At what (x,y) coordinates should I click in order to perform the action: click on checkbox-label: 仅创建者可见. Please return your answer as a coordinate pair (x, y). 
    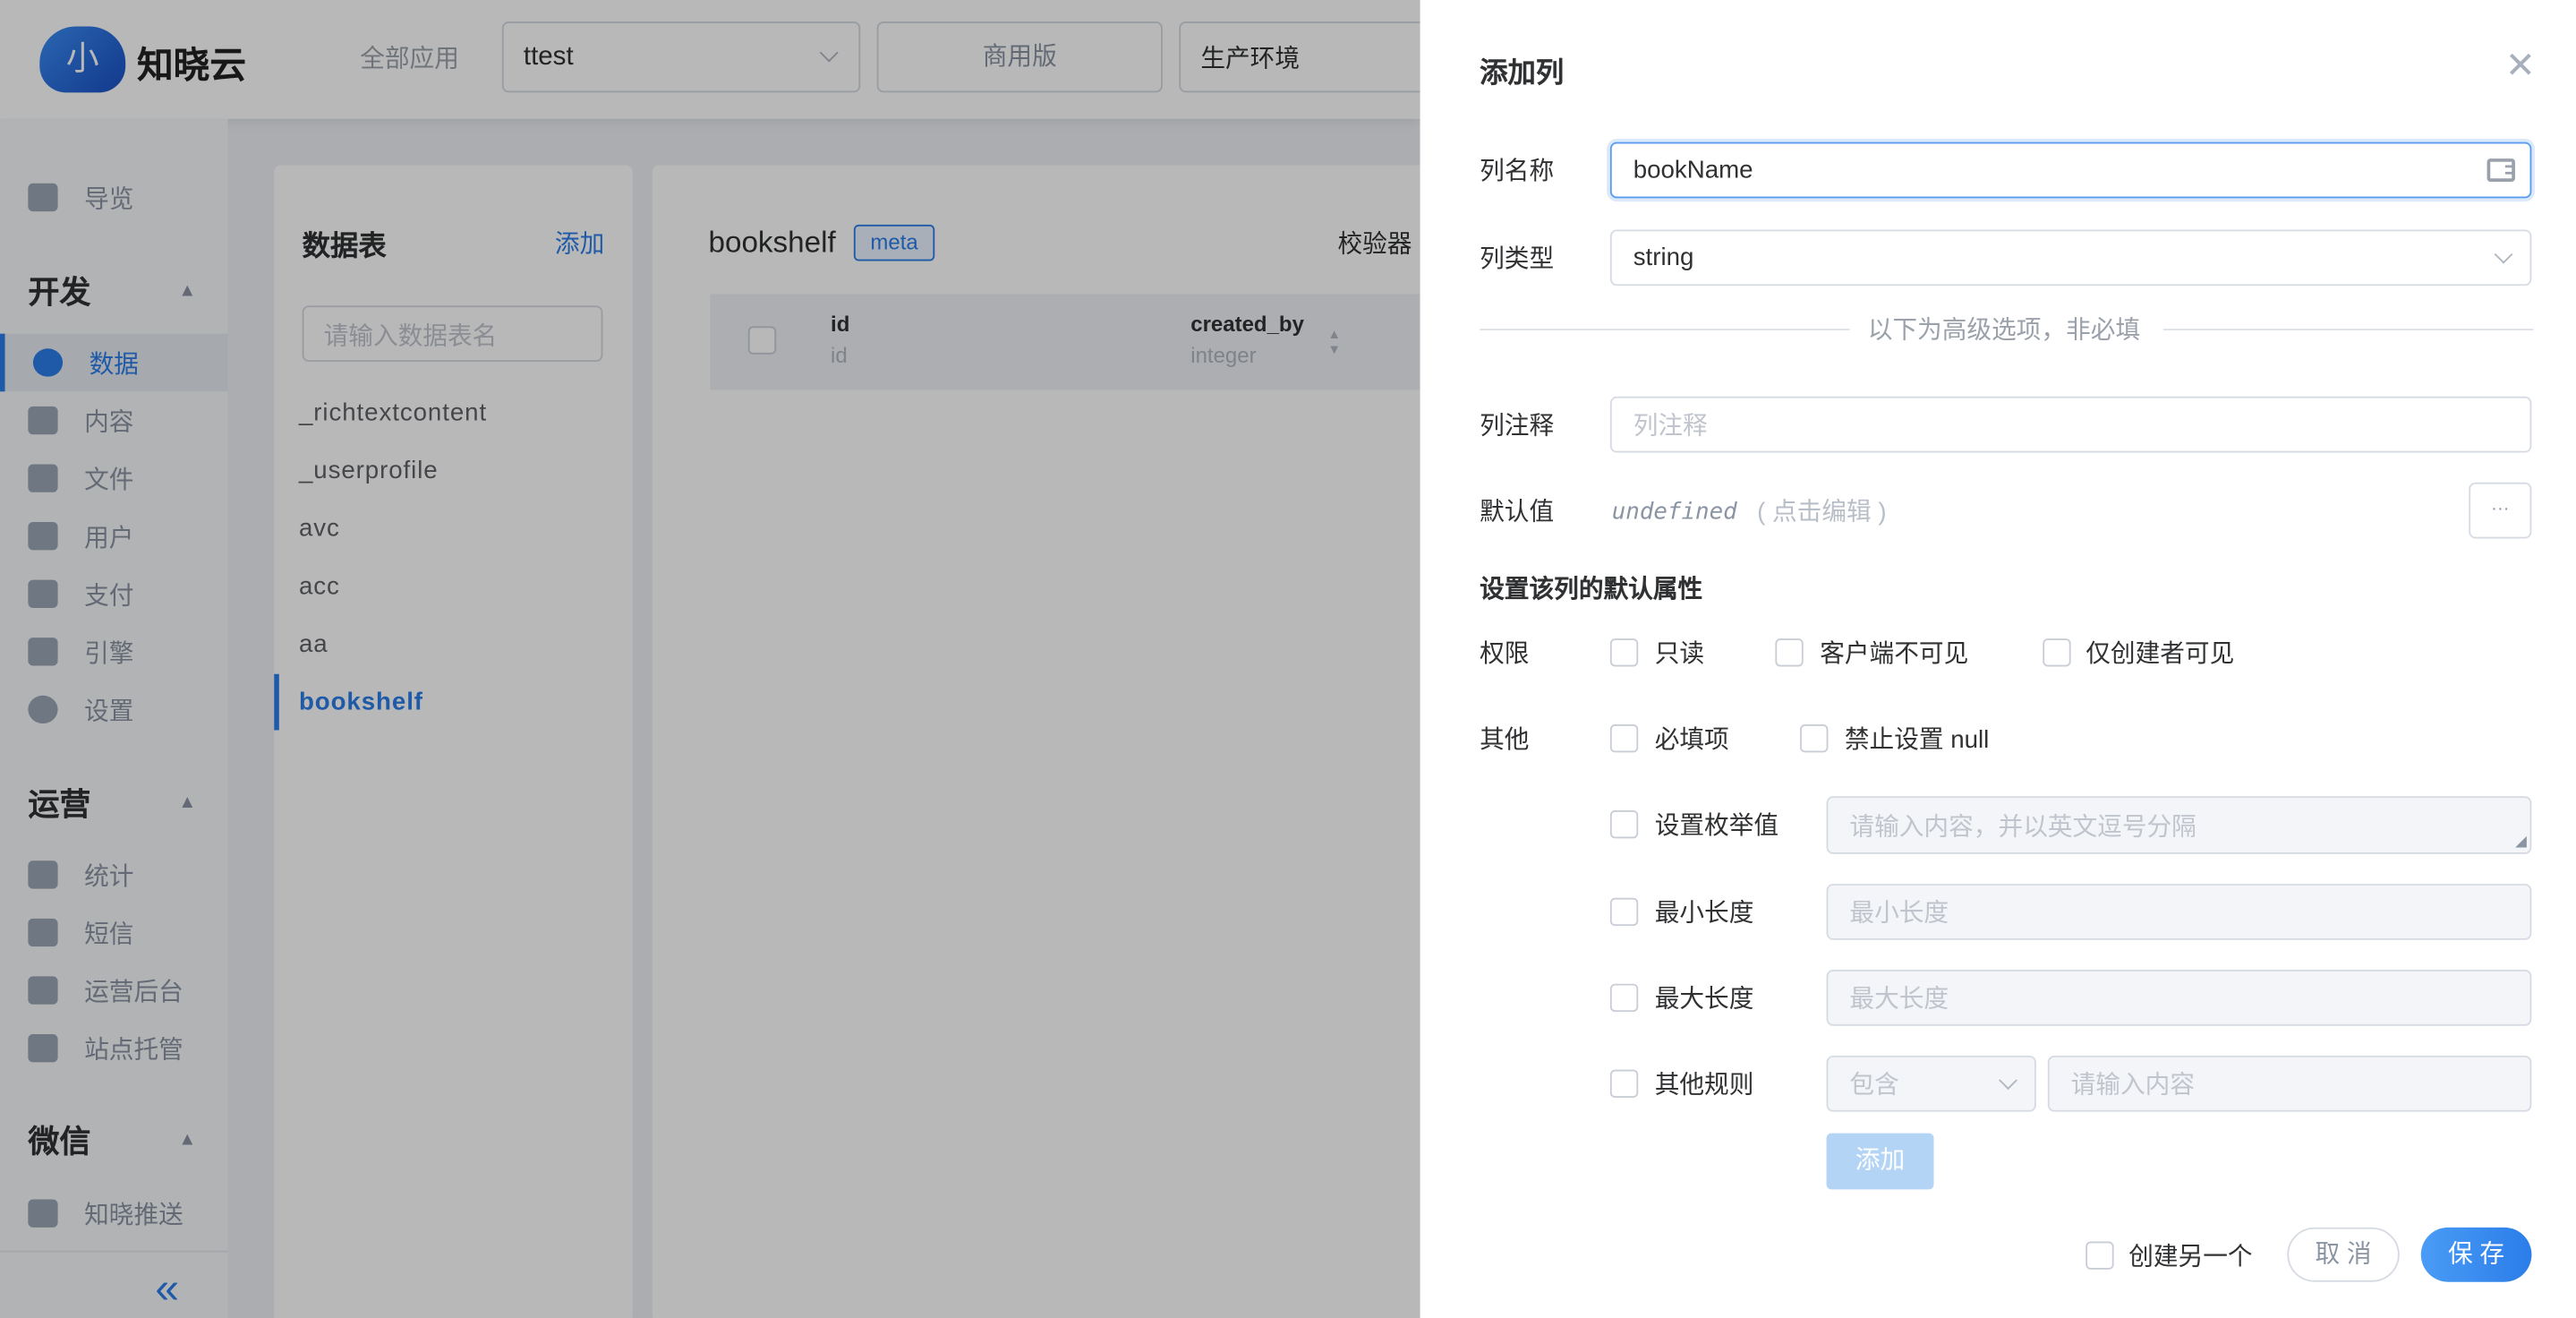
    Looking at the image, I should click on (2160, 652).